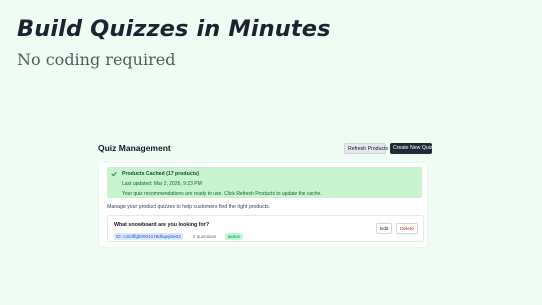  What do you see at coordinates (162, 225) in the screenshot?
I see `quiz-question: What snowboard are you looking for?` at bounding box center [162, 225].